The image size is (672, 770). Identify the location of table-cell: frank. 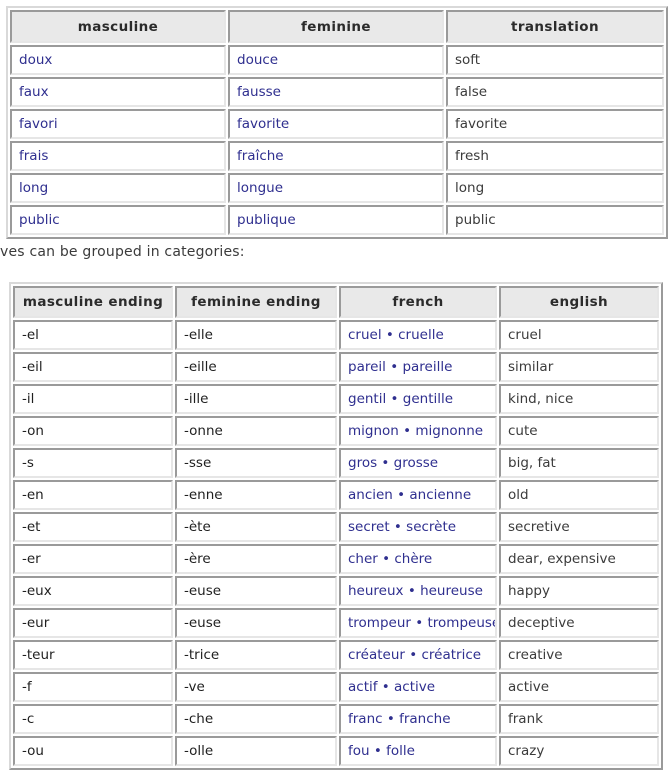
(579, 719).